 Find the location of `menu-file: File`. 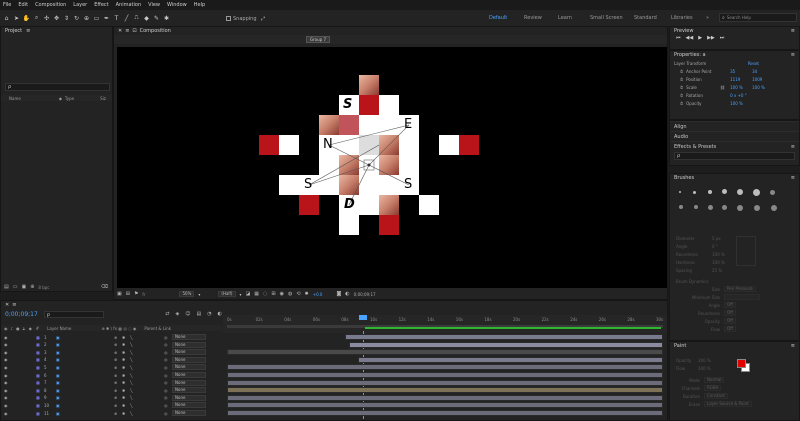

menu-file: File is located at coordinates (7, 5).